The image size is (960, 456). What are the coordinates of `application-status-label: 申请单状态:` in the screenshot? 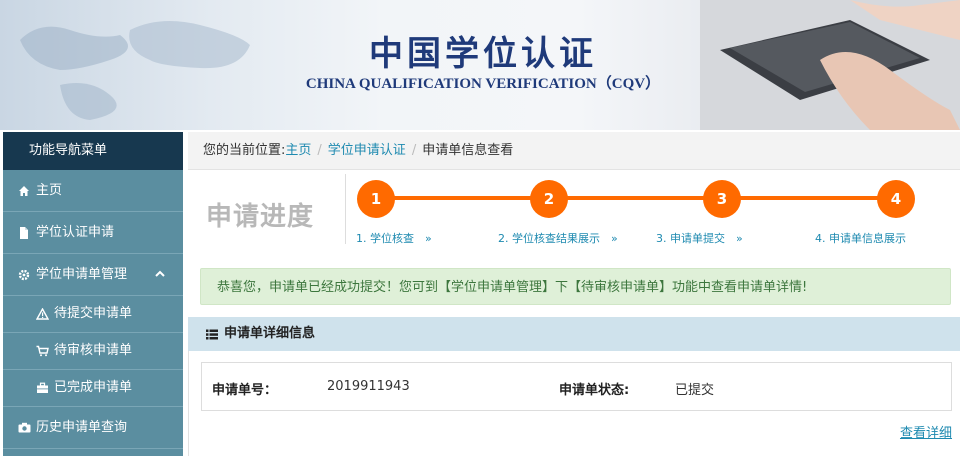 It's located at (594, 390).